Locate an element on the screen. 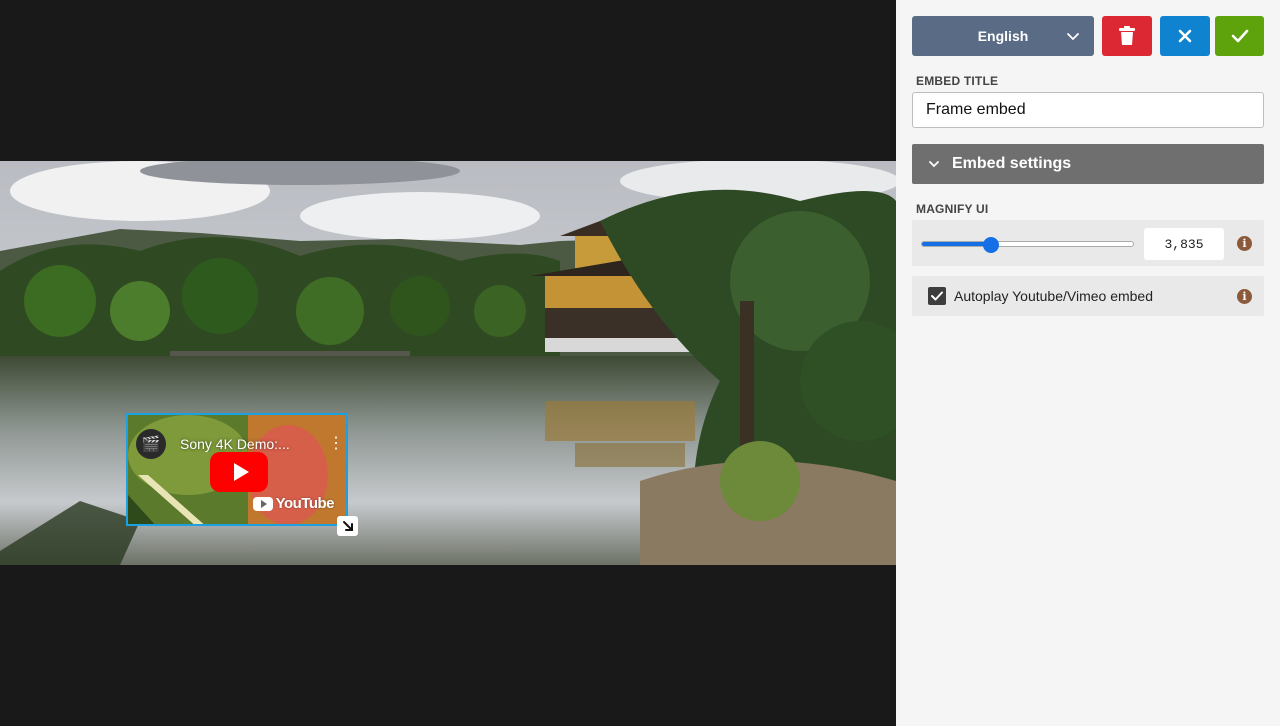 This screenshot has height=726, width=1280. trash-icon is located at coordinates (1127, 35).